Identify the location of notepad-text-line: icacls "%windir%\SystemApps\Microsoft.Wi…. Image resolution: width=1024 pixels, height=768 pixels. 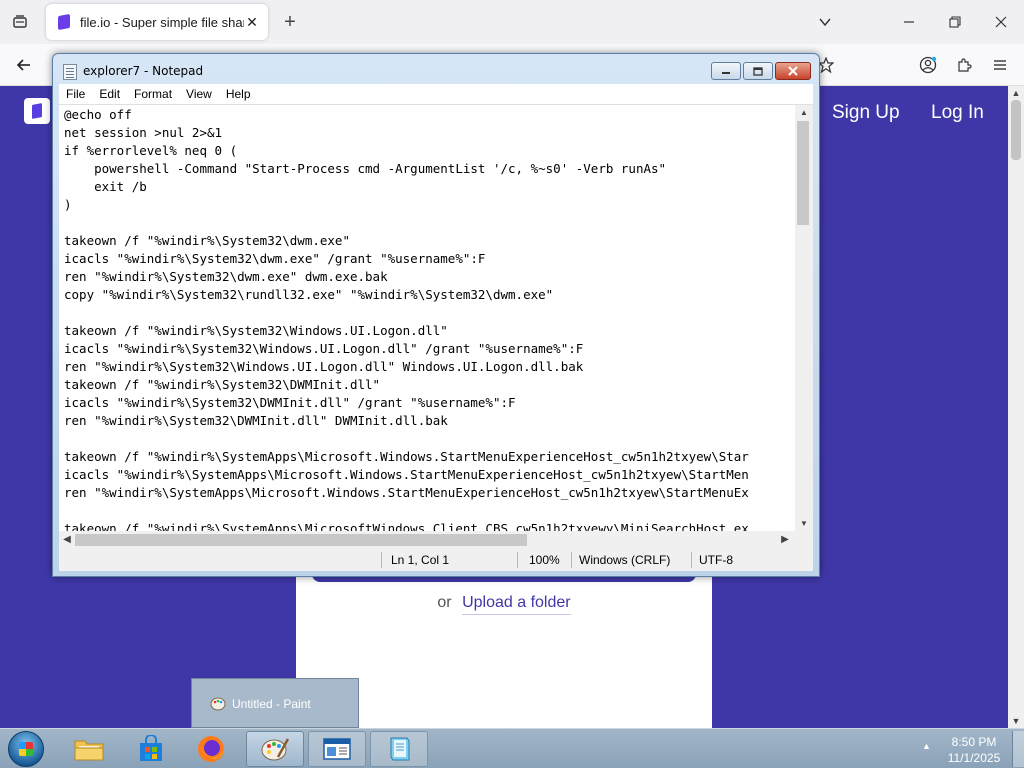
(429, 475).